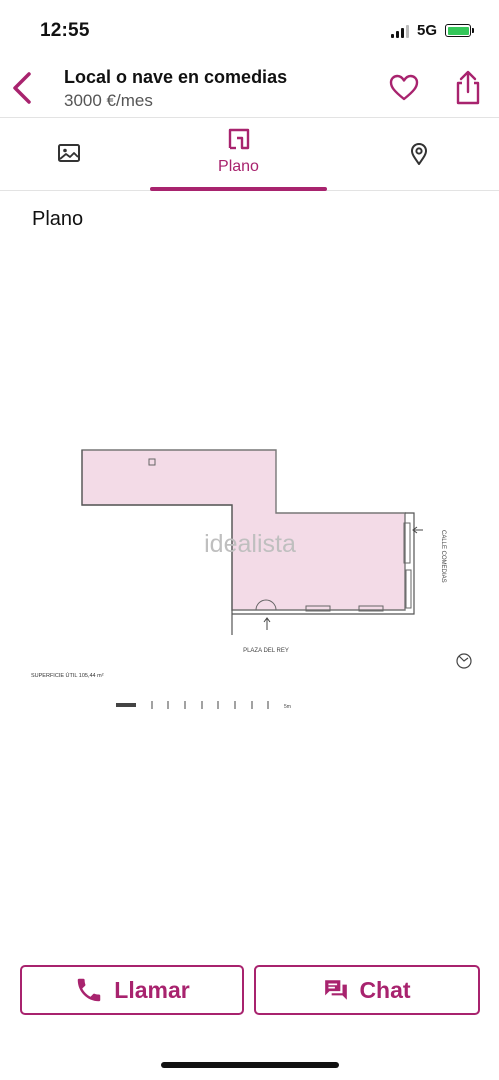  I want to click on call-button: Llamar, so click(132, 990).